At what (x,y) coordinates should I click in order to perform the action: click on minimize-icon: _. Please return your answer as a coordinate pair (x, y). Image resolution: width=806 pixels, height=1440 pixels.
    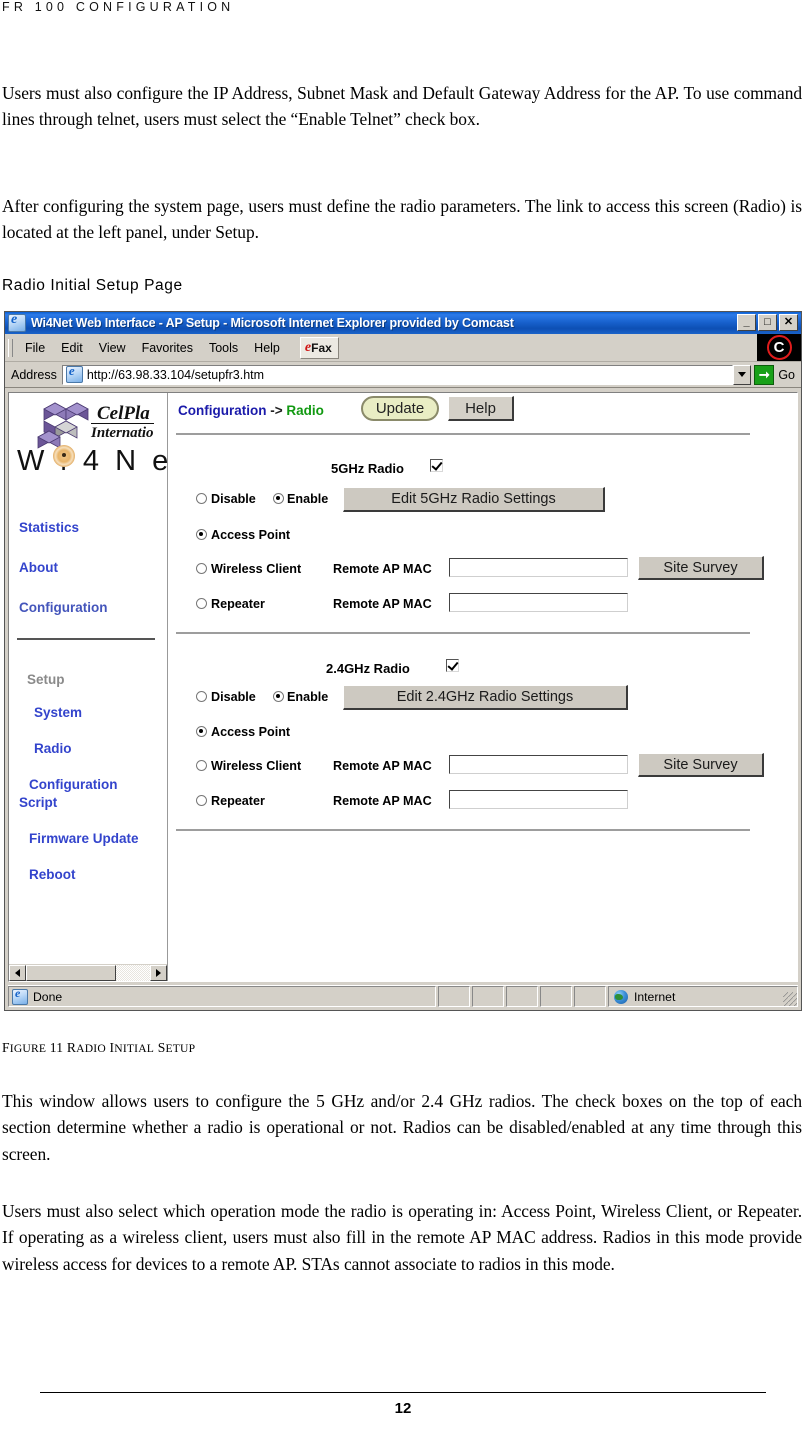
    Looking at the image, I should click on (746, 322).